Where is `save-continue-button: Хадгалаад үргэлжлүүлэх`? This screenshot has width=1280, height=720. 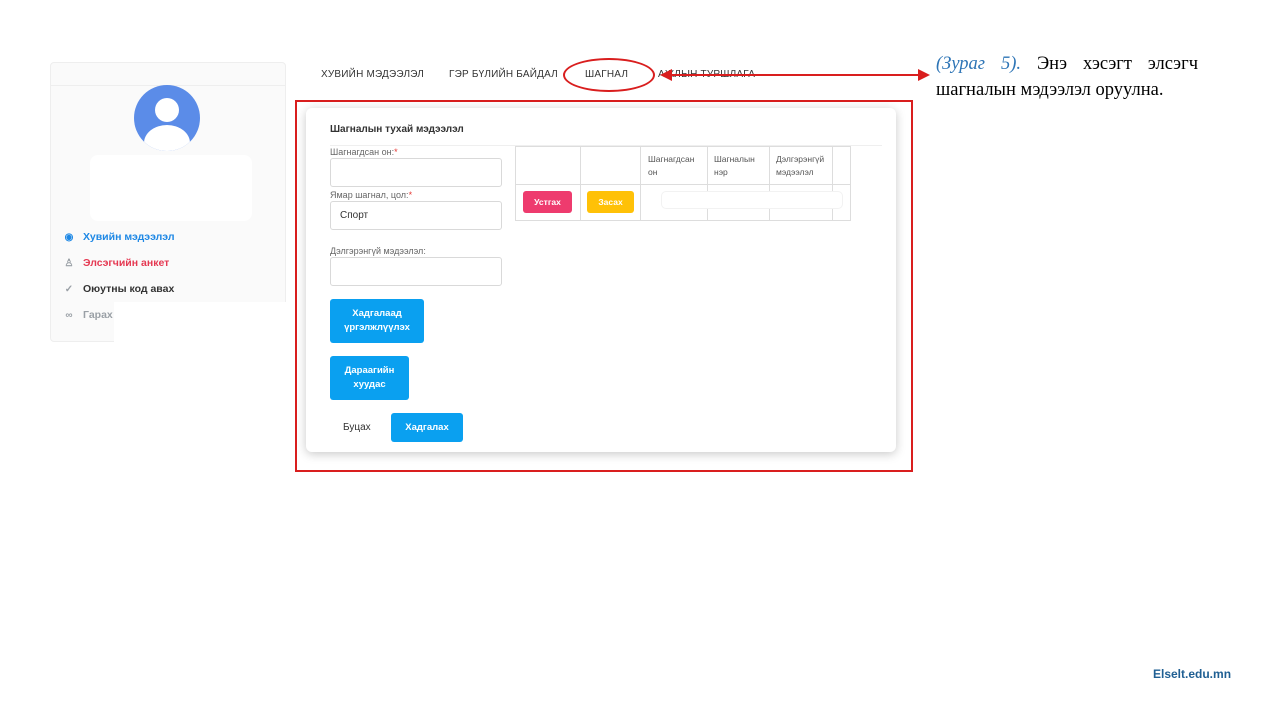 save-continue-button: Хадгалаад үргэлжлүүлэх is located at coordinates (377, 321).